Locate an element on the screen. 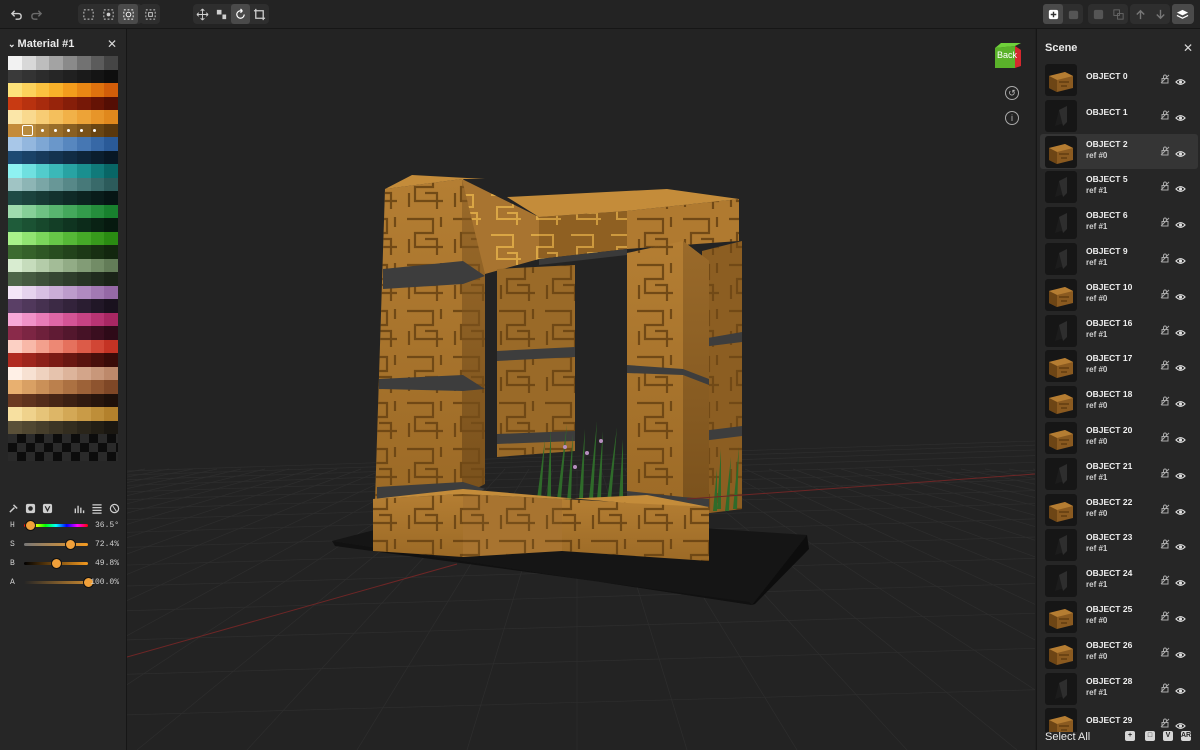 The width and height of the screenshot is (1200, 750). select-lasso-icon is located at coordinates (108, 14).